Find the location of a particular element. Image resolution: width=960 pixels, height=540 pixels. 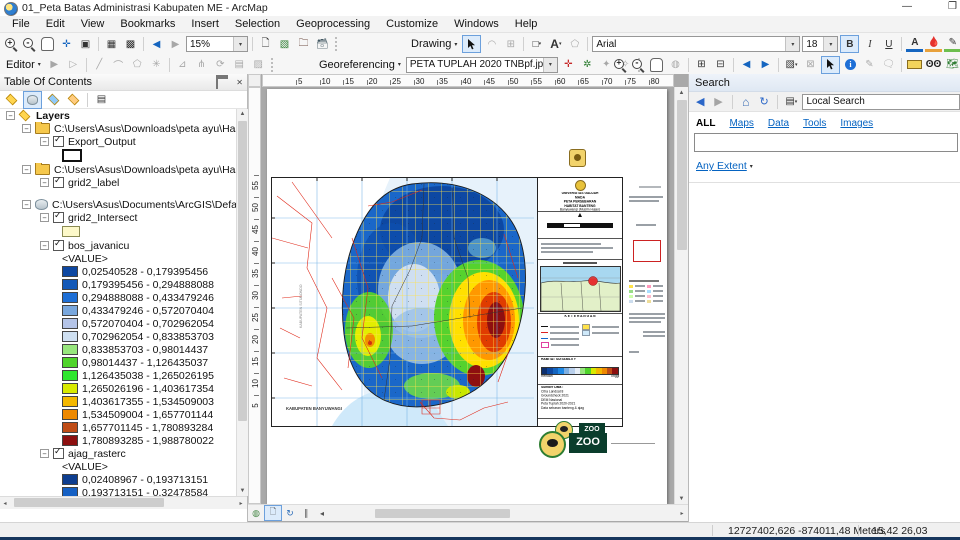

map-horizontal-scrollbar: ▸ is located at coordinates (509, 513).